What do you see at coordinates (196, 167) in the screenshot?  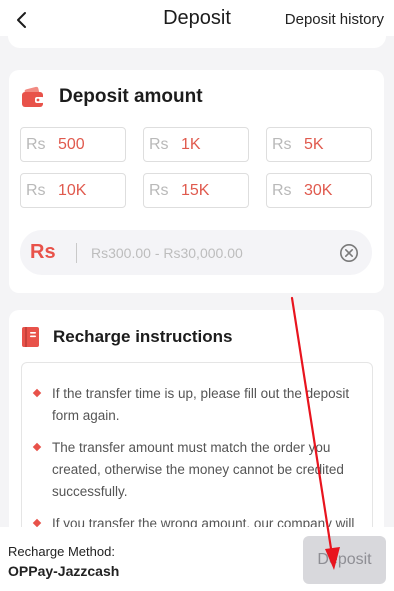 I see `amount-options: Rs 500 Rs 1K Rs 5K Rs 10K Rs 15K Rs 30K` at bounding box center [196, 167].